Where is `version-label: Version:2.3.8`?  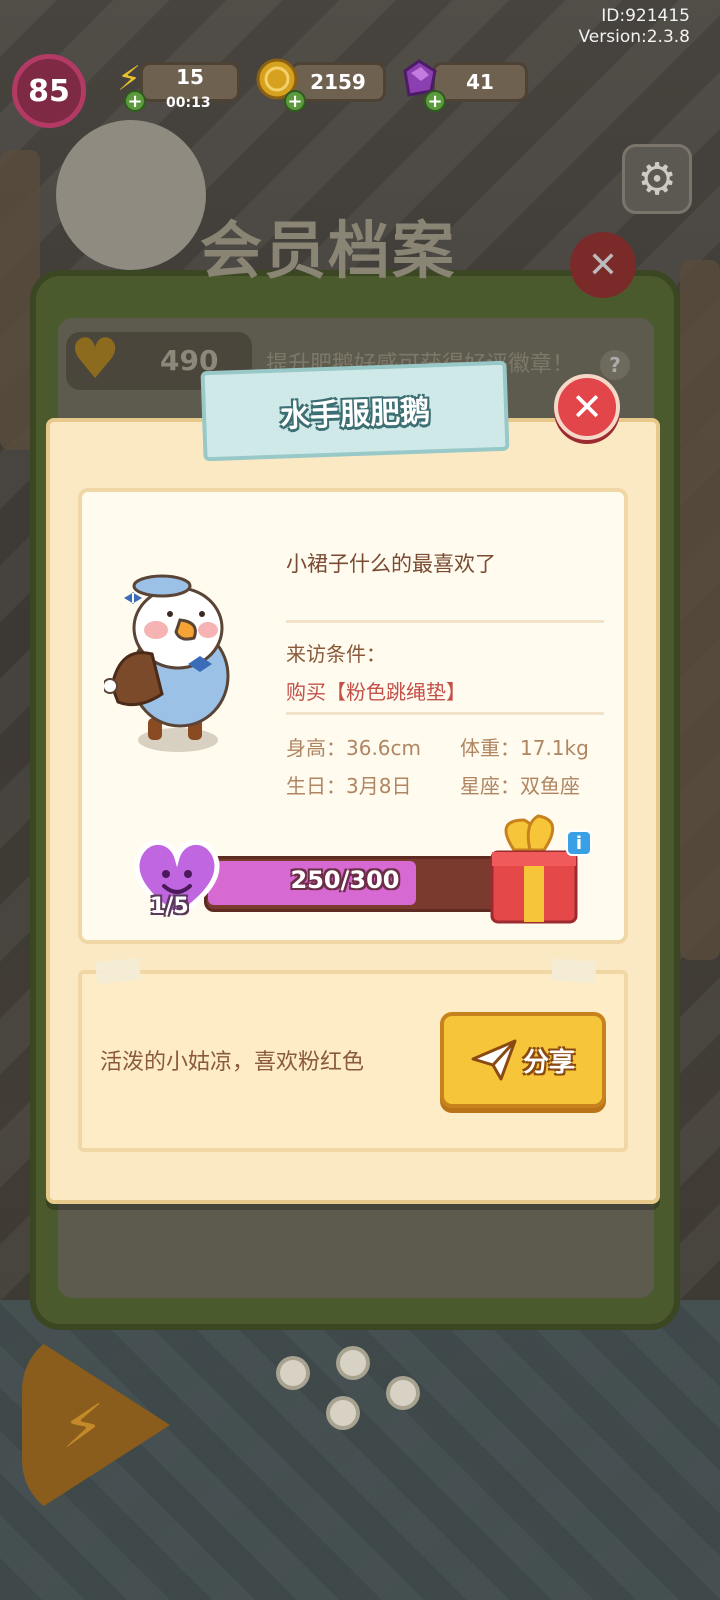 version-label: Version:2.3.8 is located at coordinates (634, 37).